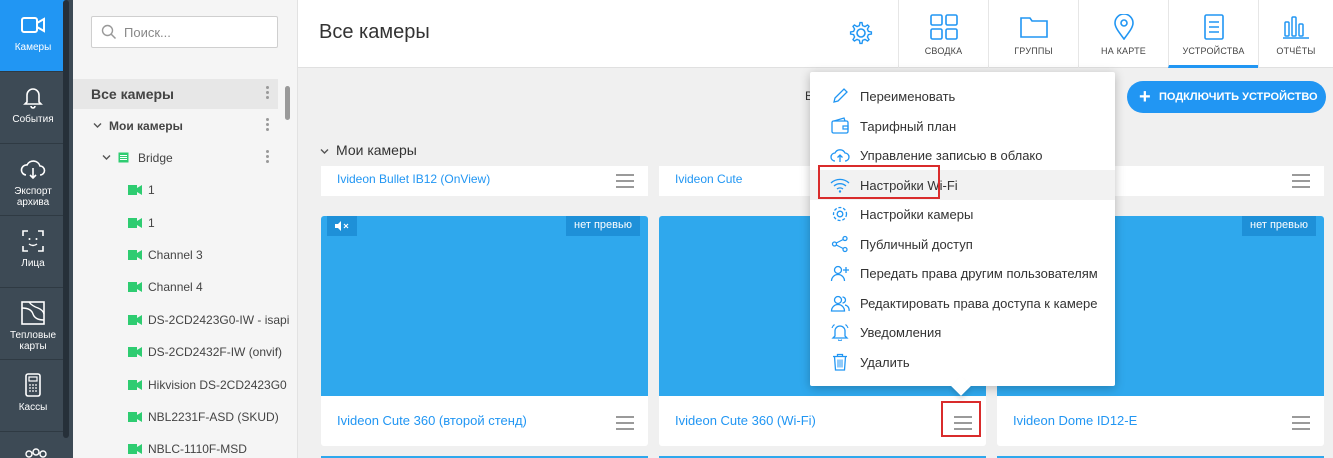 This screenshot has height=458, width=1333. What do you see at coordinates (33, 385) in the screenshot?
I see `cash-register-icon` at bounding box center [33, 385].